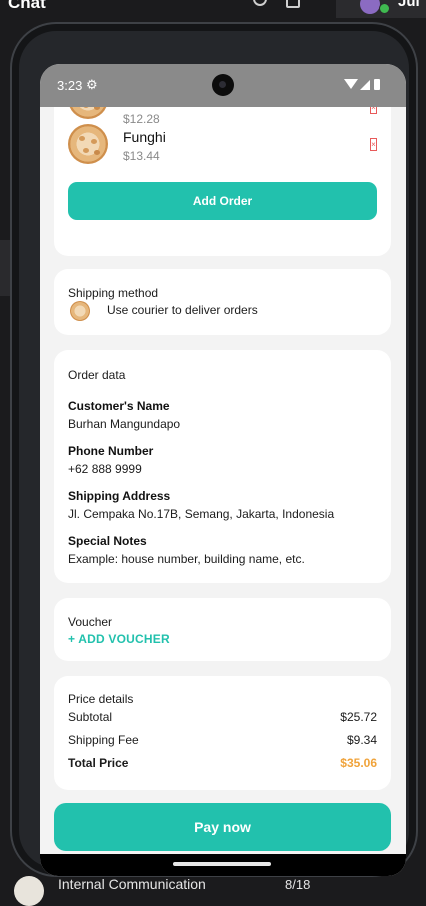 The height and width of the screenshot is (906, 426). What do you see at coordinates (119, 496) in the screenshot?
I see `shipping-address-label: Shipping Address` at bounding box center [119, 496].